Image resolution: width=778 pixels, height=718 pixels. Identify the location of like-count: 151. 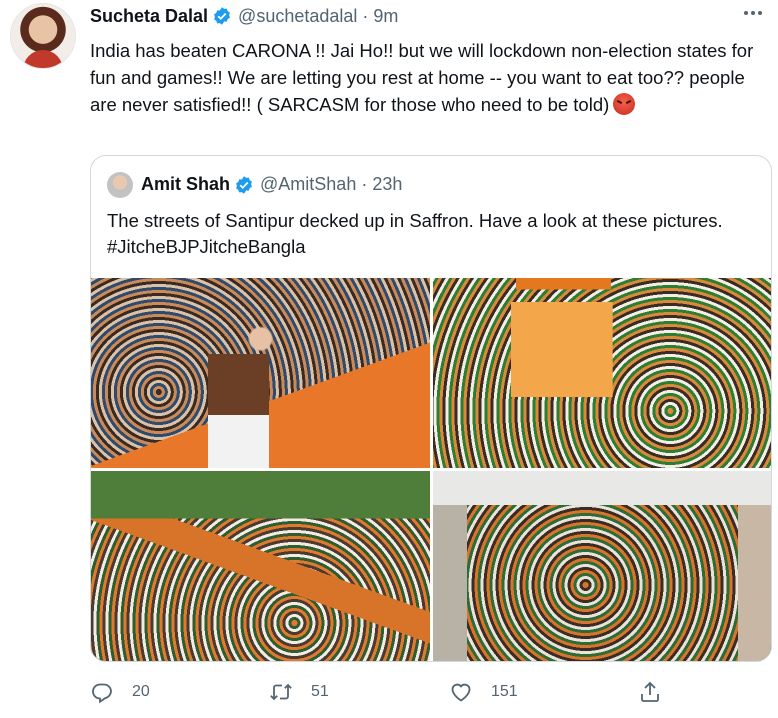
(504, 691).